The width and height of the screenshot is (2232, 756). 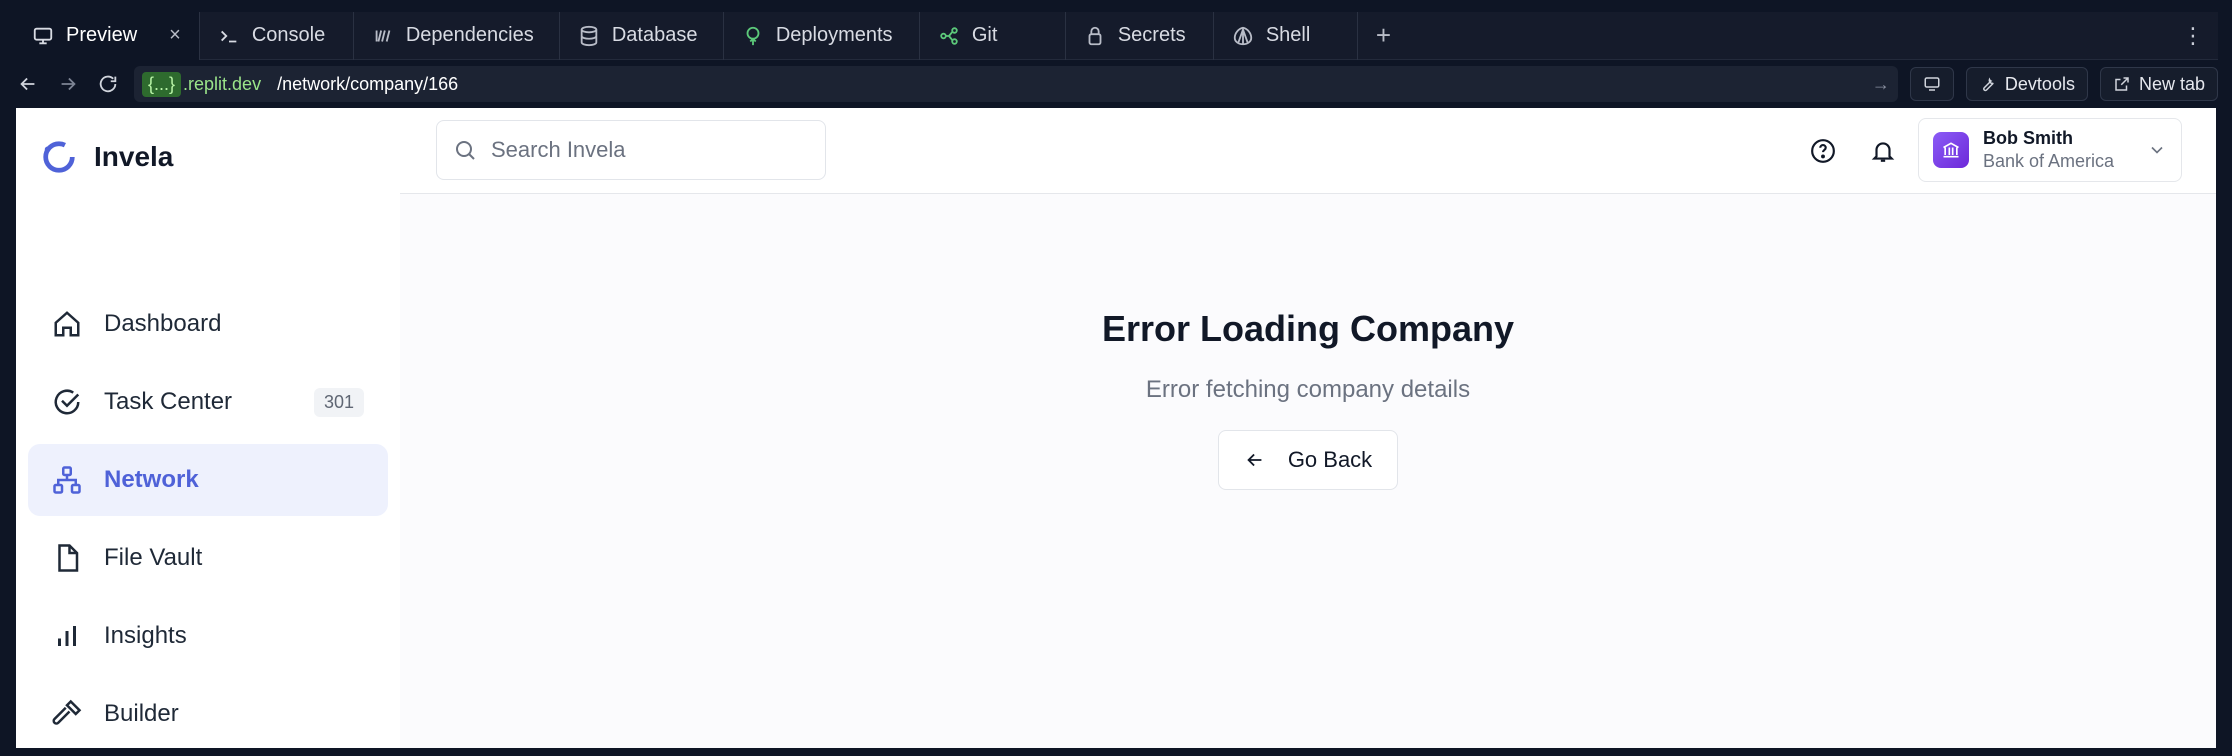 What do you see at coordinates (228, 36) in the screenshot?
I see `terminal-icon` at bounding box center [228, 36].